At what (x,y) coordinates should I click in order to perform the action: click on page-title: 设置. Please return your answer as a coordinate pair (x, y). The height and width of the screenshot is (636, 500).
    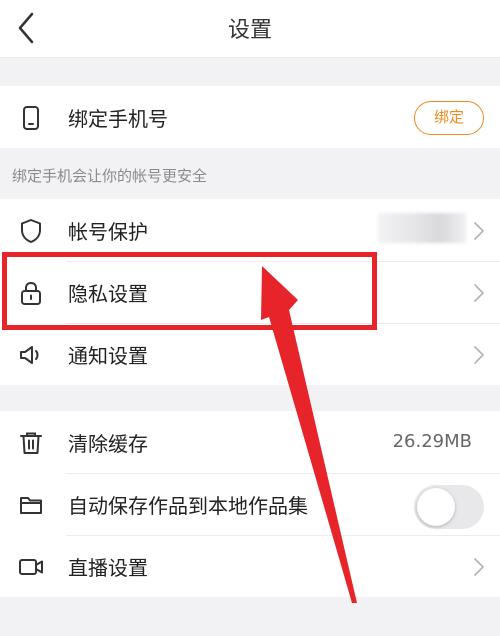
    Looking at the image, I should click on (249, 30).